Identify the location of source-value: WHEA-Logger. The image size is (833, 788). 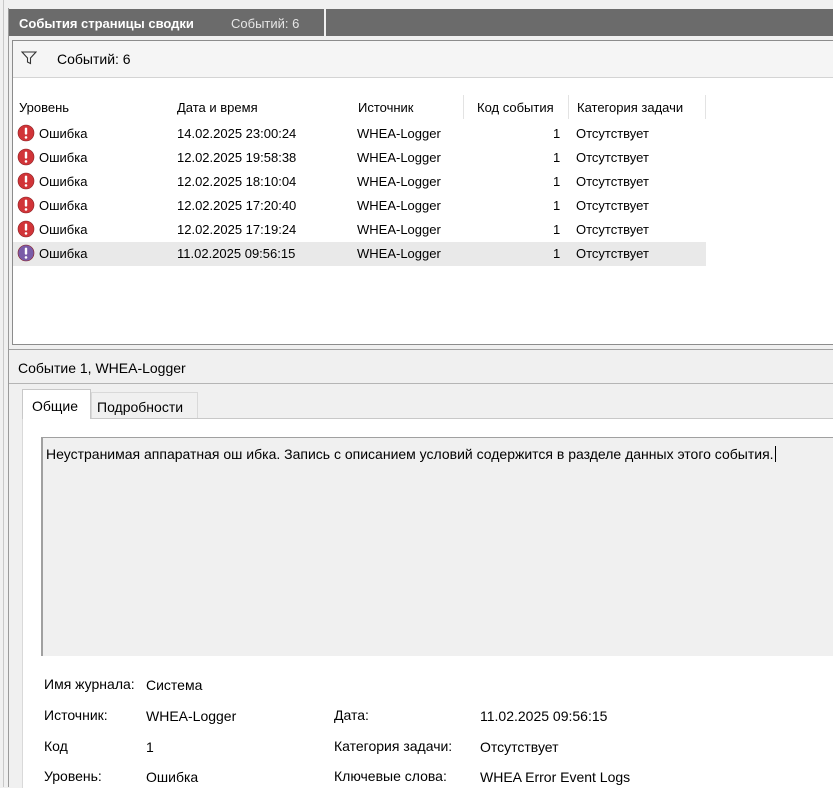
(191, 716).